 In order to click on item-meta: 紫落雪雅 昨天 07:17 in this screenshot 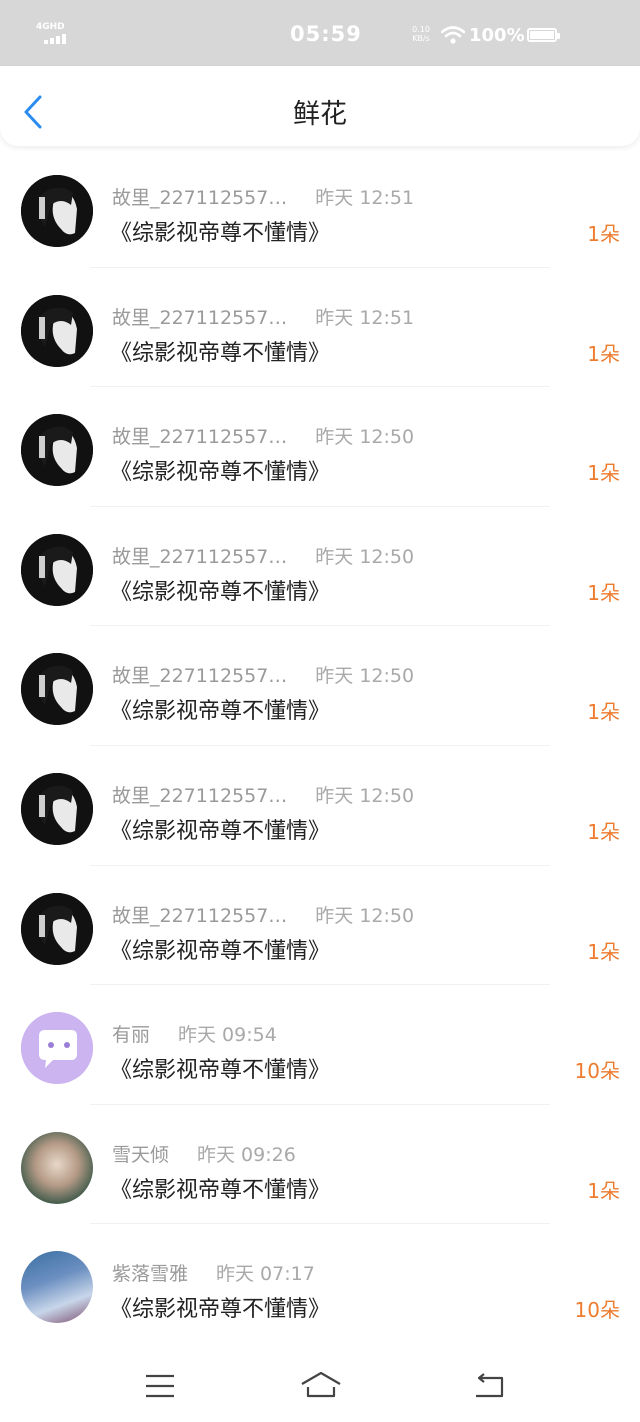, I will do `click(213, 1272)`.